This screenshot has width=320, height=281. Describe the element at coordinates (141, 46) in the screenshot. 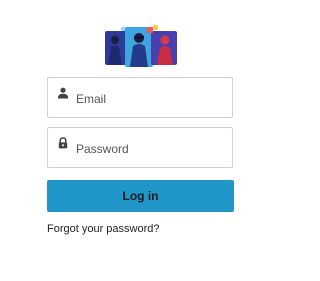

I see `people-illustration-logo` at that location.